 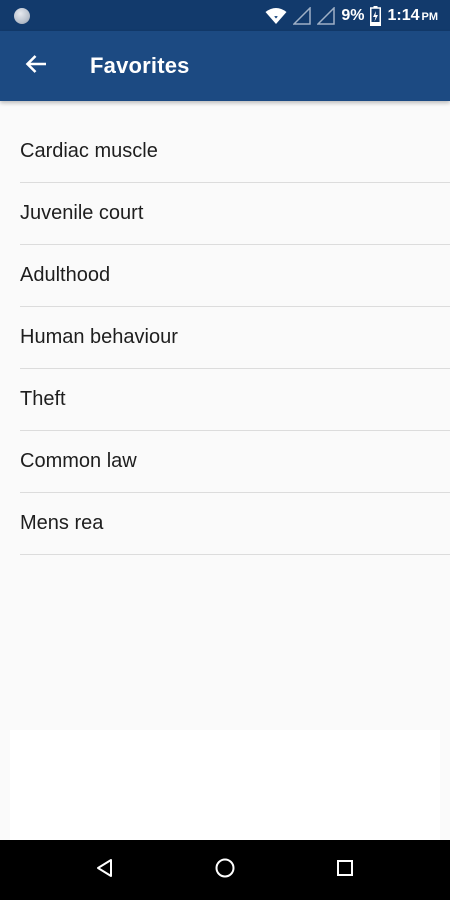 I want to click on clock: 1:14 PM, so click(x=412, y=16).